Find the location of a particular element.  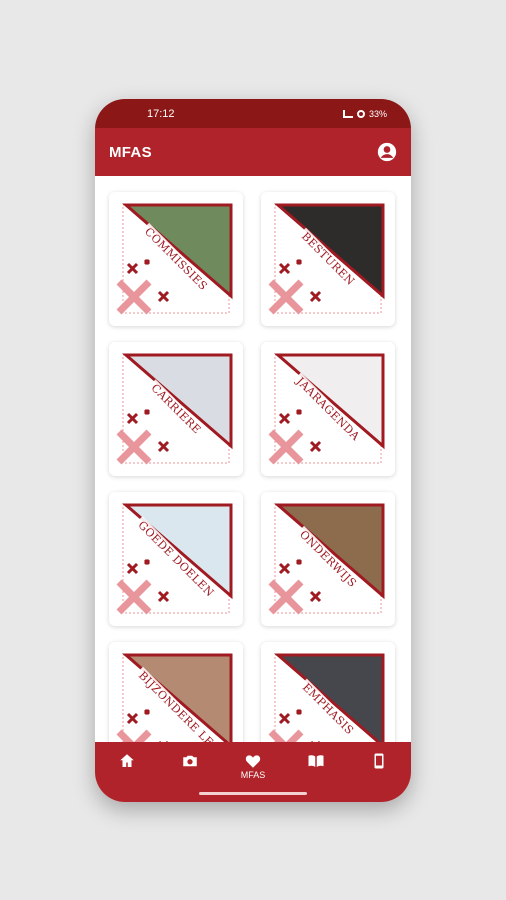

status-icons: 33% is located at coordinates (364, 113).